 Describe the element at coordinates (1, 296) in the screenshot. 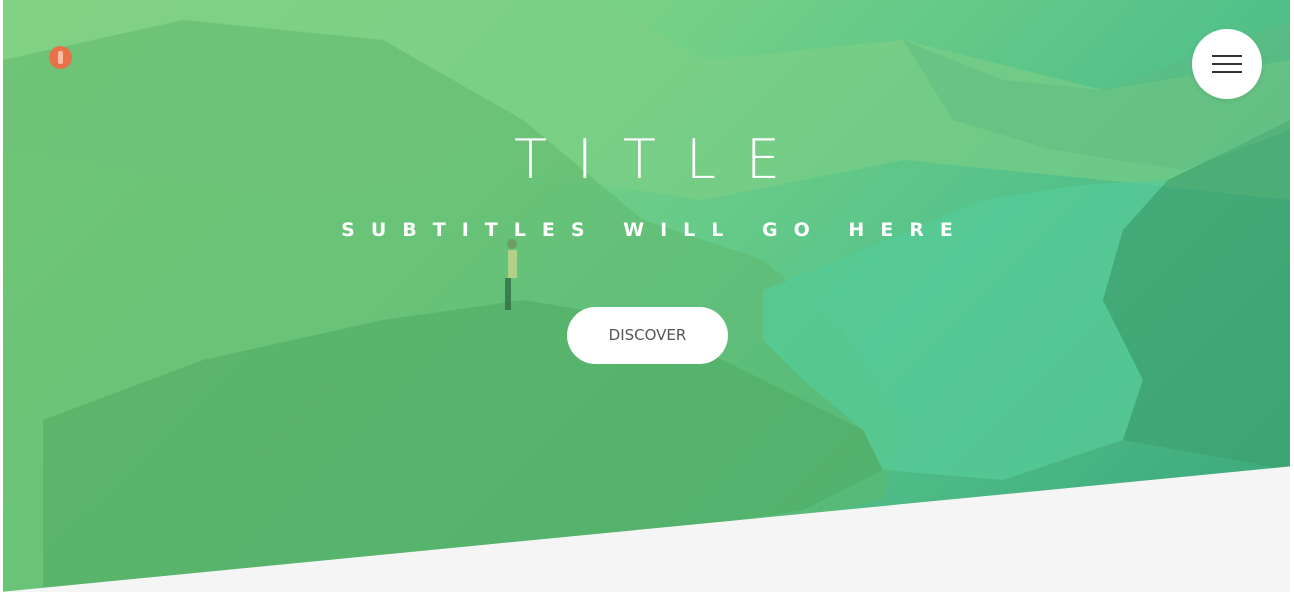

I see `page-left-border` at that location.